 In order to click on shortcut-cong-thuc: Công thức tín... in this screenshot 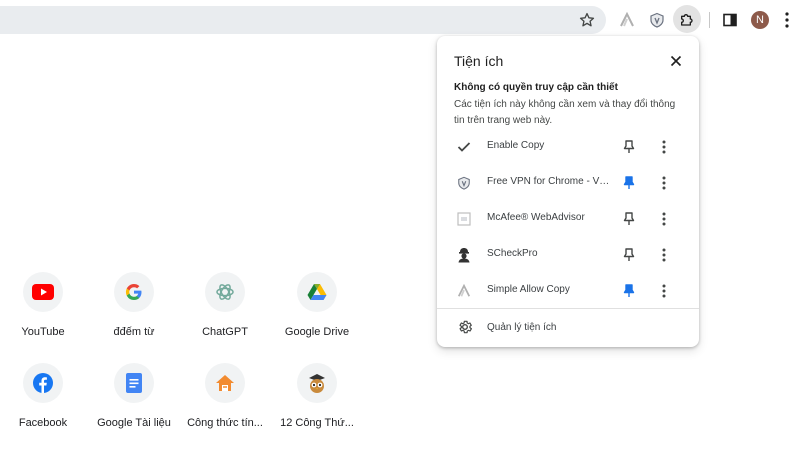, I will do `click(225, 396)`.